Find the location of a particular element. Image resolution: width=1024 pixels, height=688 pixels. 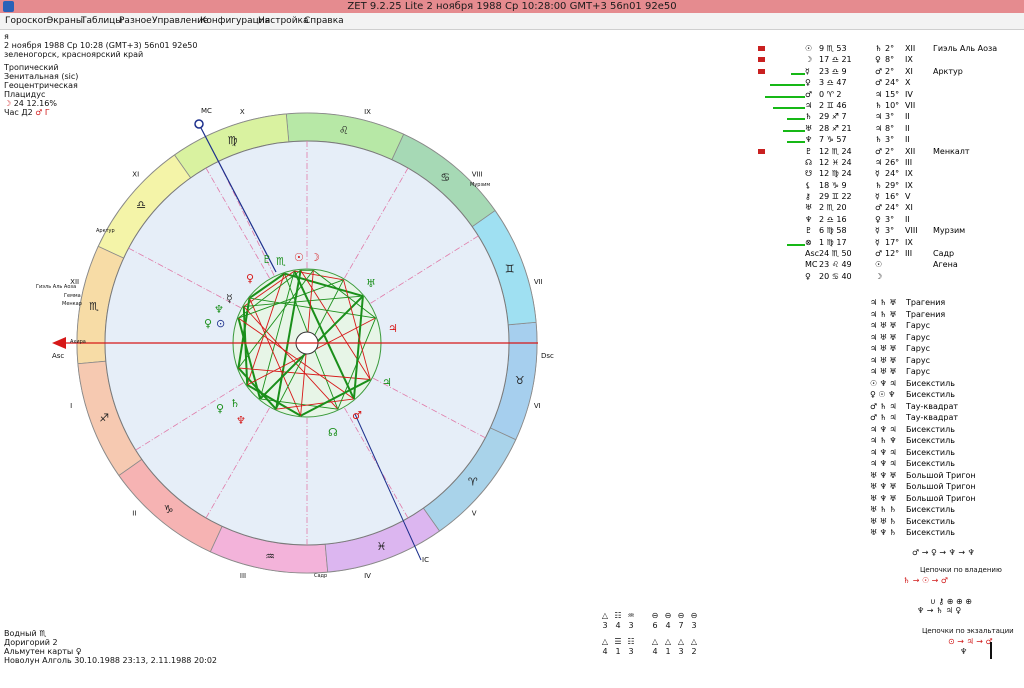

planet-row: ♂ 0 ♈ 2 ♃ 15° IV is located at coordinates (875, 94).